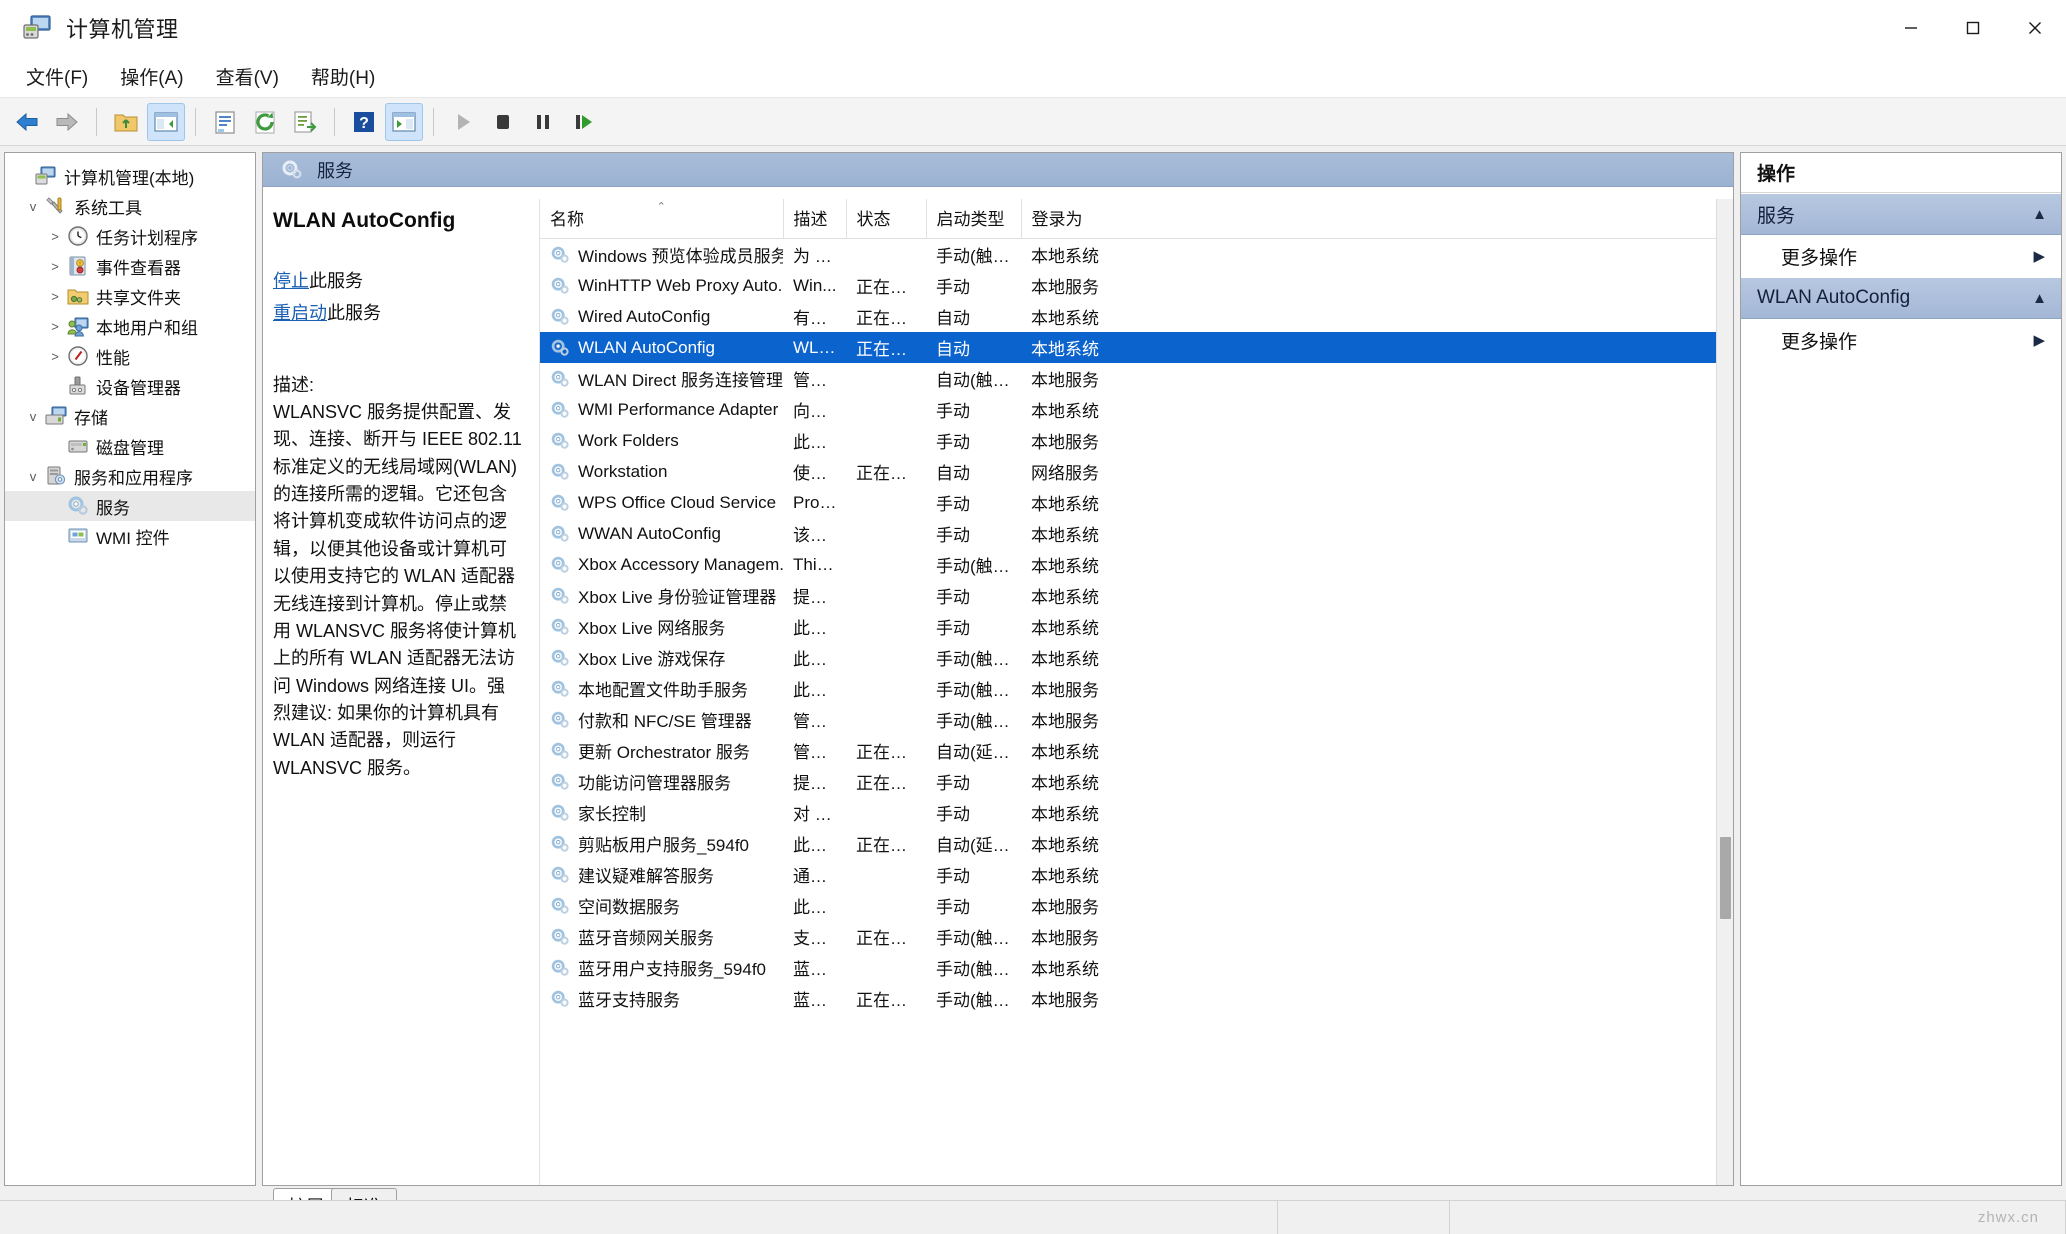 Image resolution: width=2066 pixels, height=1234 pixels. Describe the element at coordinates (567, 219) in the screenshot. I see `column-label: 名称` at that location.